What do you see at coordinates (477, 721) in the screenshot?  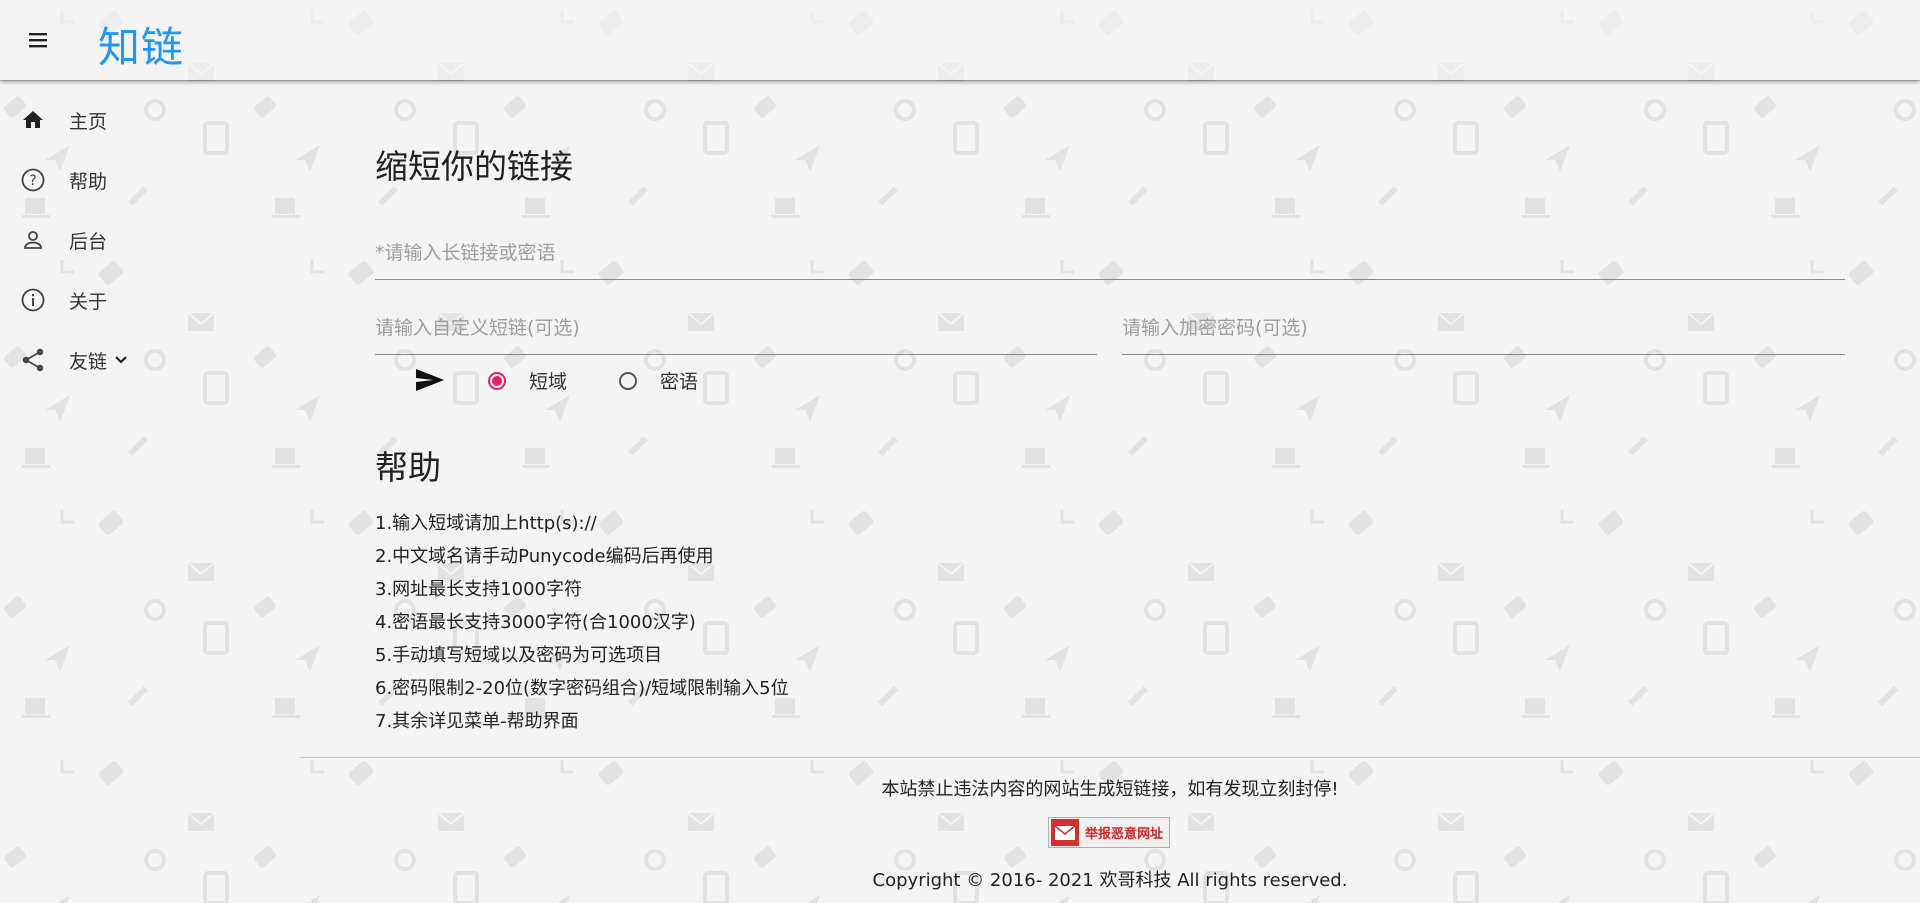 I see `list-item: 7.其余详见菜单-帮助界面` at bounding box center [477, 721].